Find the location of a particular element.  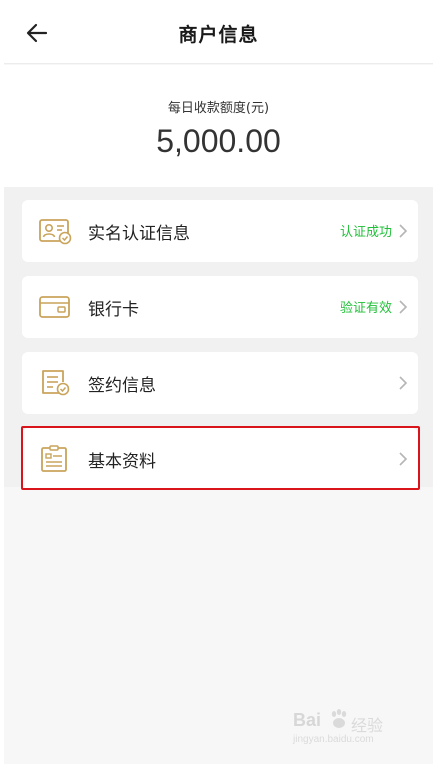

menu-item-label: 银行卡 is located at coordinates (113, 310).